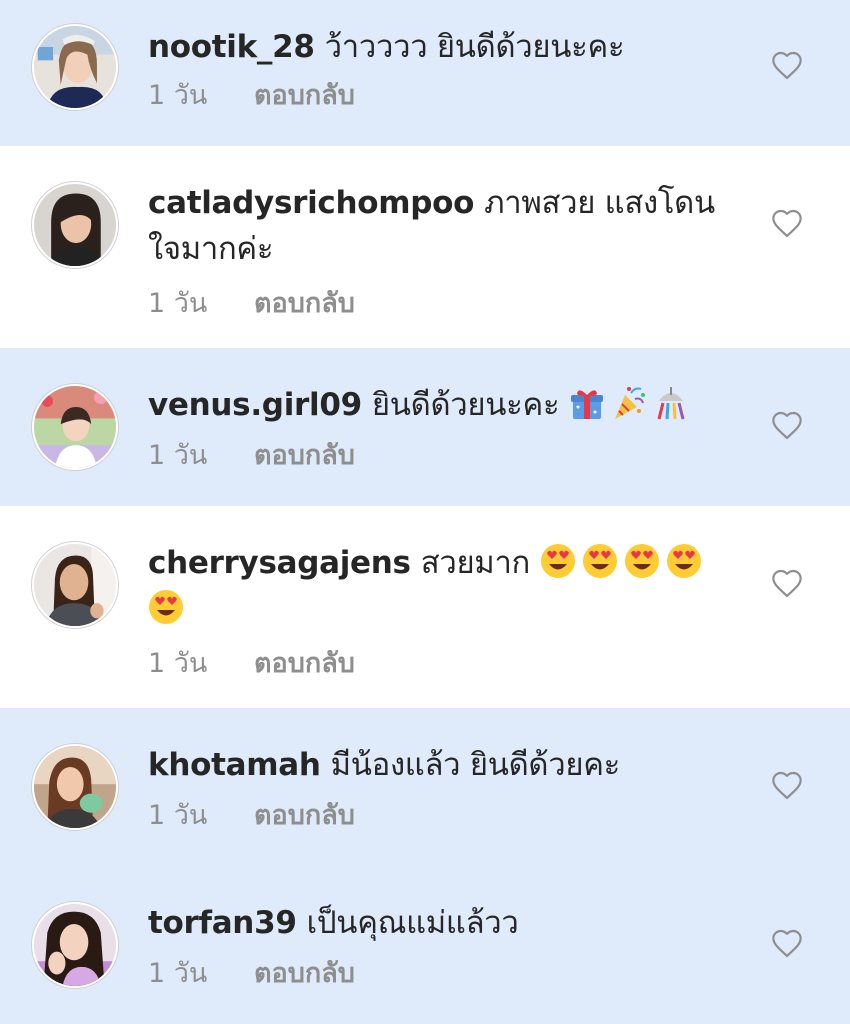 This screenshot has height=1024, width=850. What do you see at coordinates (255, 405) in the screenshot?
I see `comment-username: venus.girl09` at bounding box center [255, 405].